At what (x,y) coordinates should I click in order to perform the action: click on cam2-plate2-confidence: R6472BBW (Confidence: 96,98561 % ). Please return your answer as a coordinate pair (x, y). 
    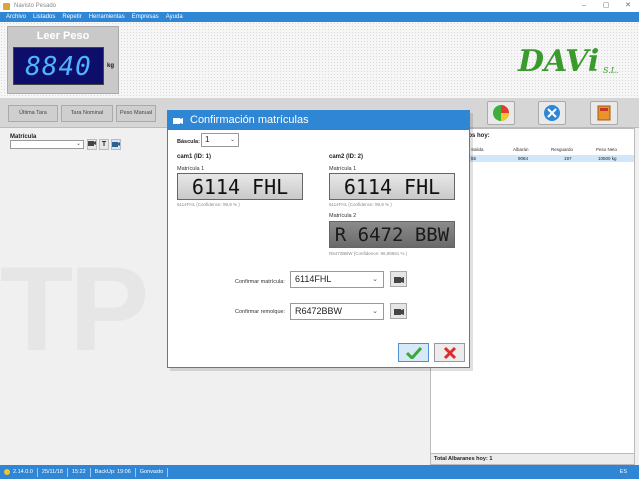
    Looking at the image, I should click on (368, 253).